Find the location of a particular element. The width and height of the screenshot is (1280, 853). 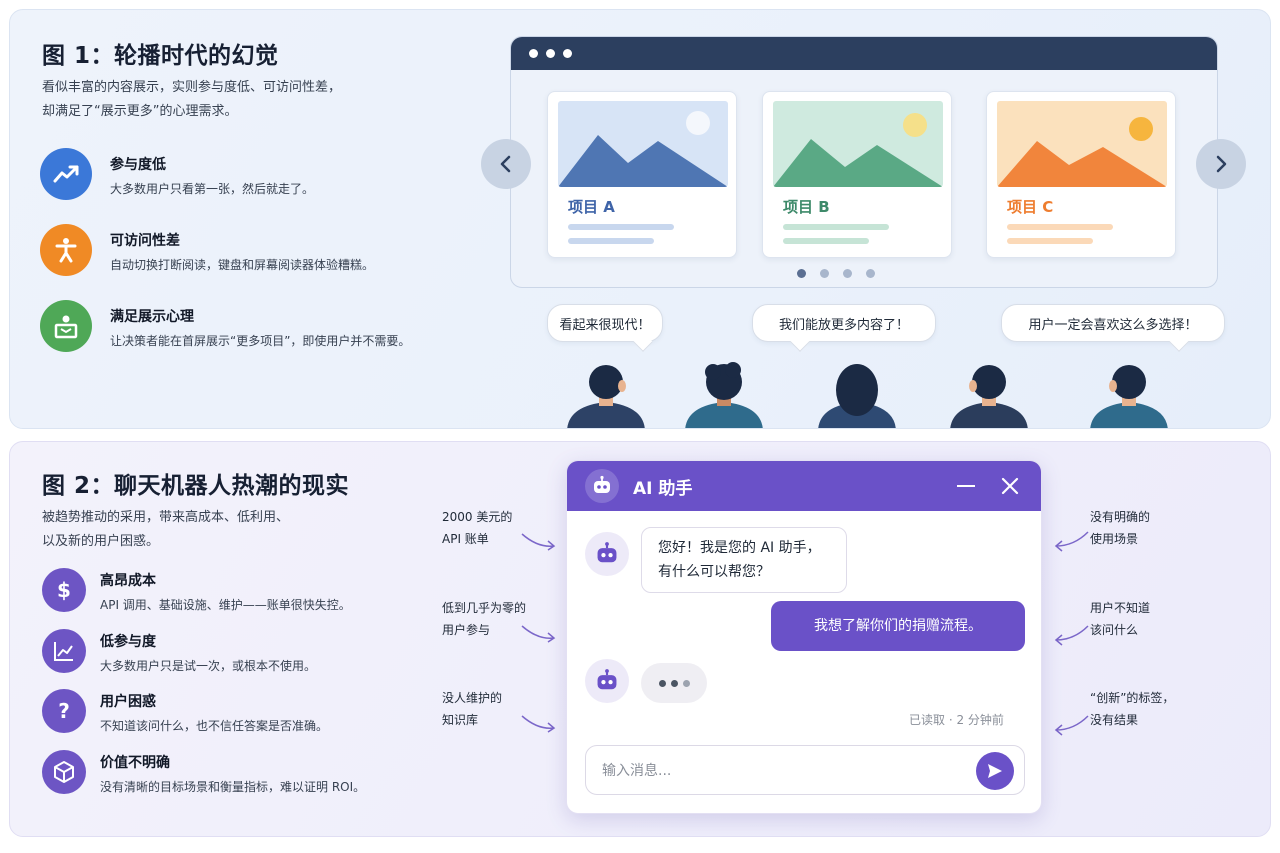

carousel-card-b: 项目 B is located at coordinates (857, 174).